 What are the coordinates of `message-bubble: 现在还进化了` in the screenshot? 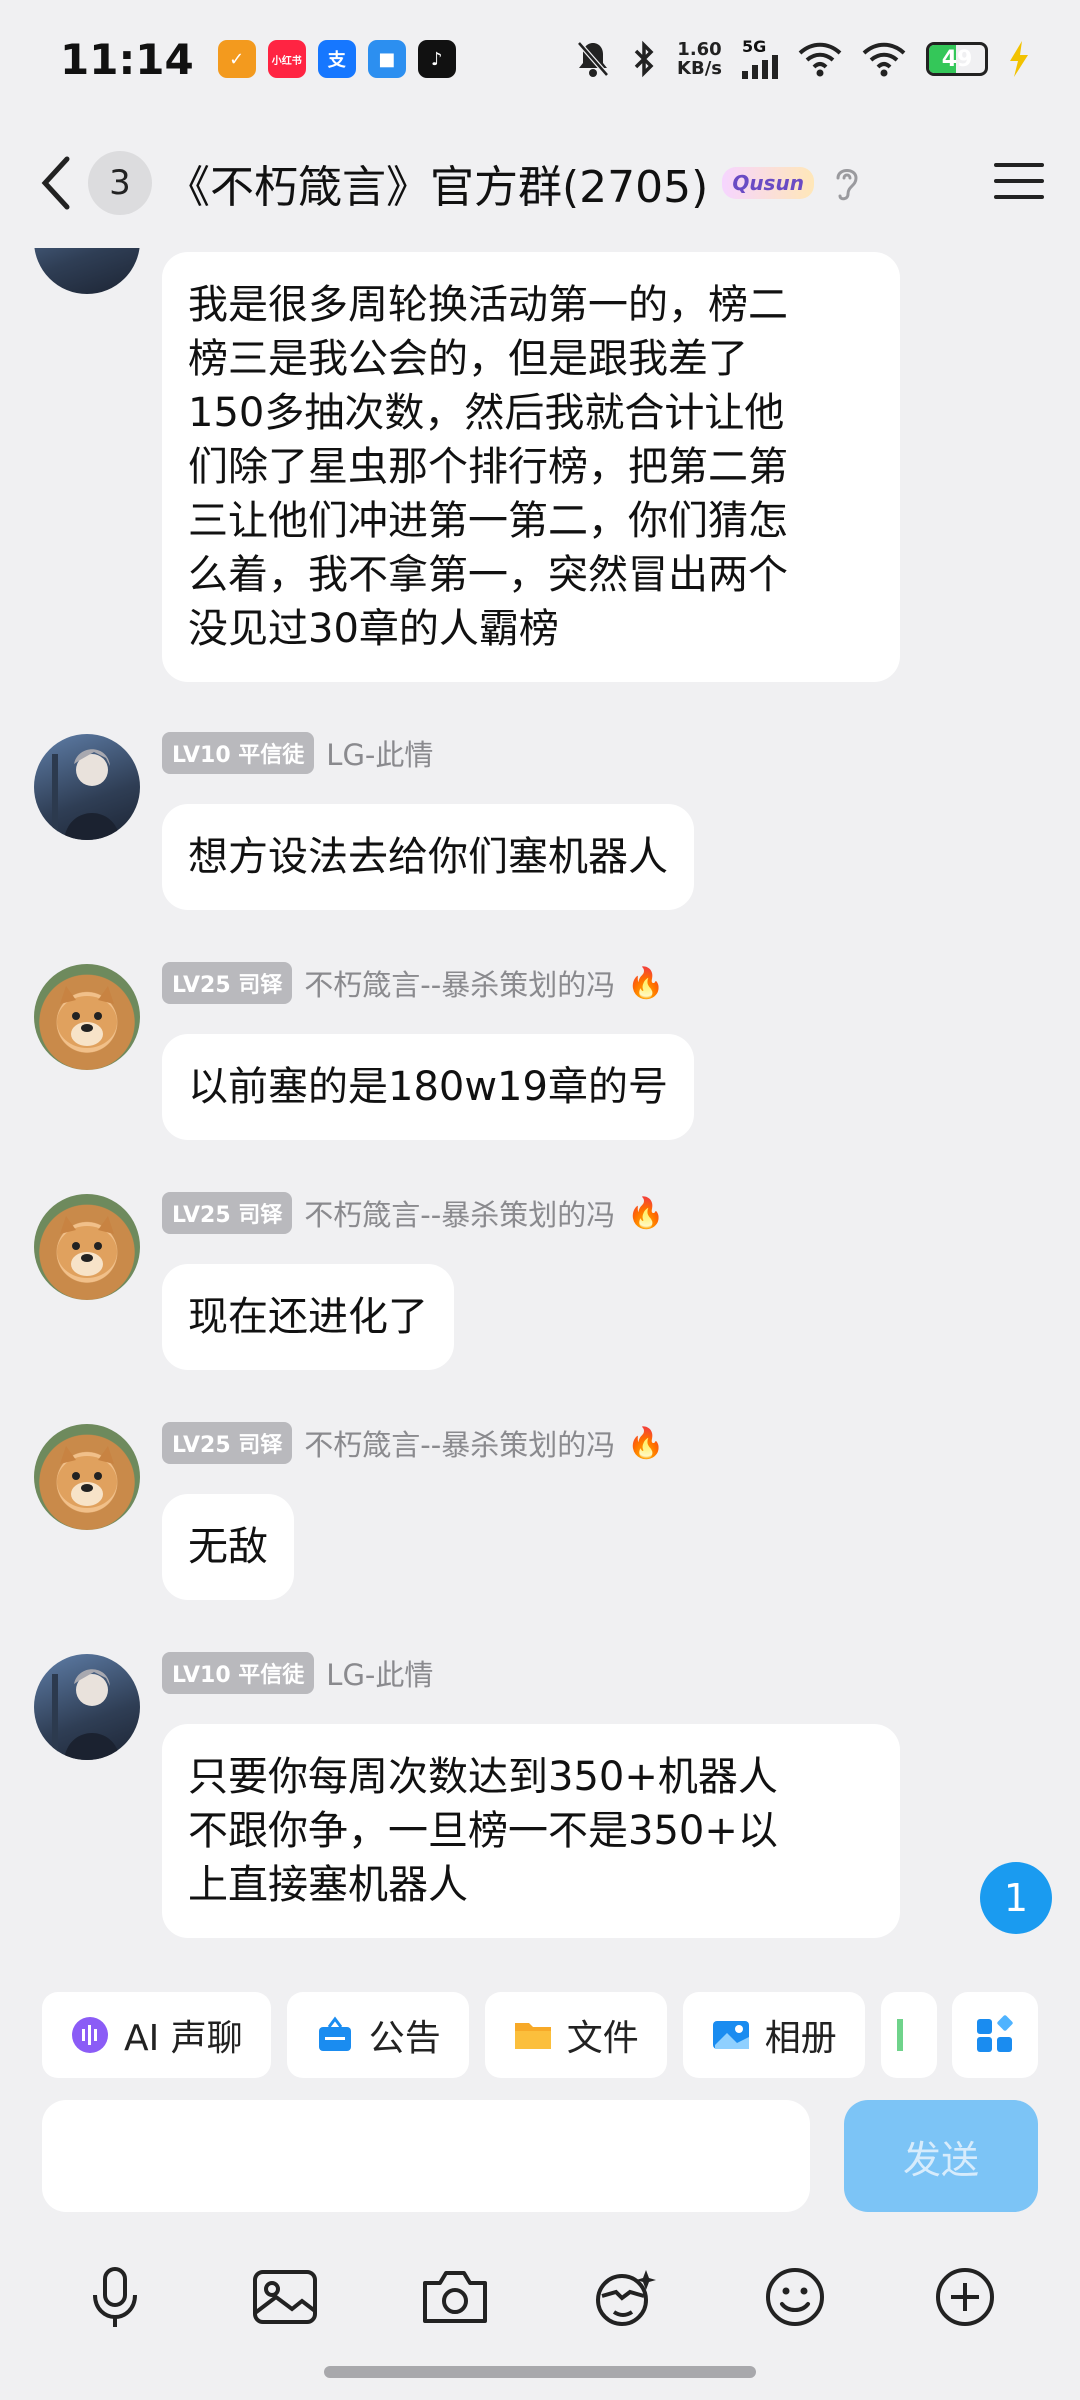 It's located at (308, 1317).